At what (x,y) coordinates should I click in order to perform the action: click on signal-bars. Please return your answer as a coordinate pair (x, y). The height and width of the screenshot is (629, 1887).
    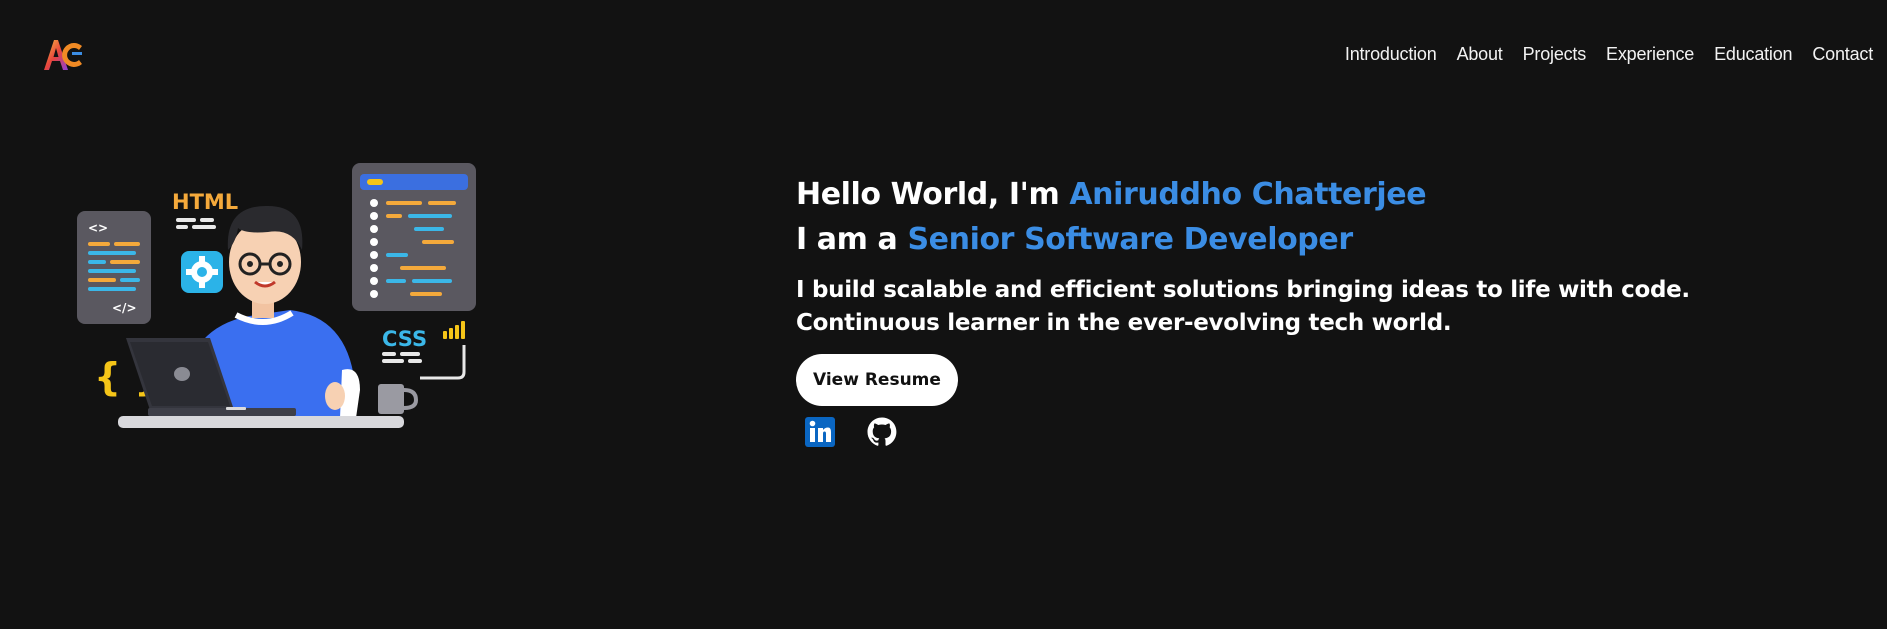
    Looking at the image, I should click on (454, 330).